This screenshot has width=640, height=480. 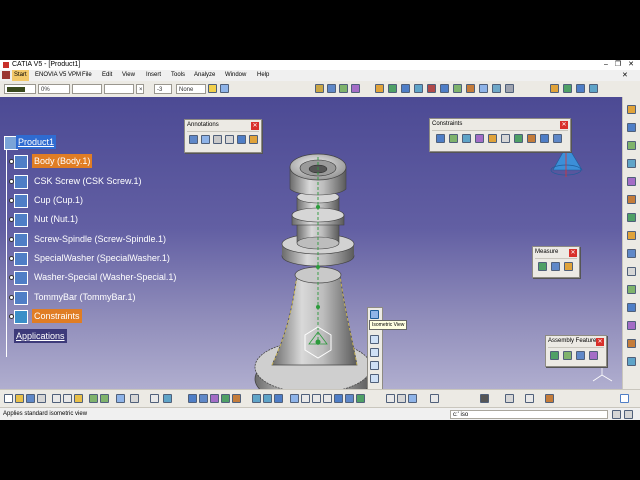 I want to click on save-management-icon, so click(x=631, y=343).